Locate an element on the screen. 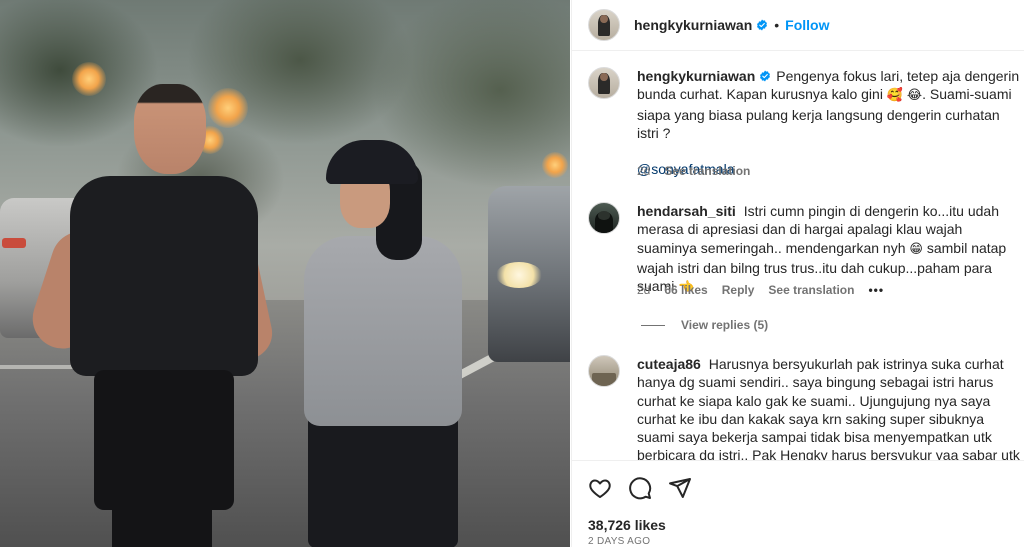 Image resolution: width=1024 pixels, height=547 pixels. post-likes-count: 38,726 likes is located at coordinates (627, 525).